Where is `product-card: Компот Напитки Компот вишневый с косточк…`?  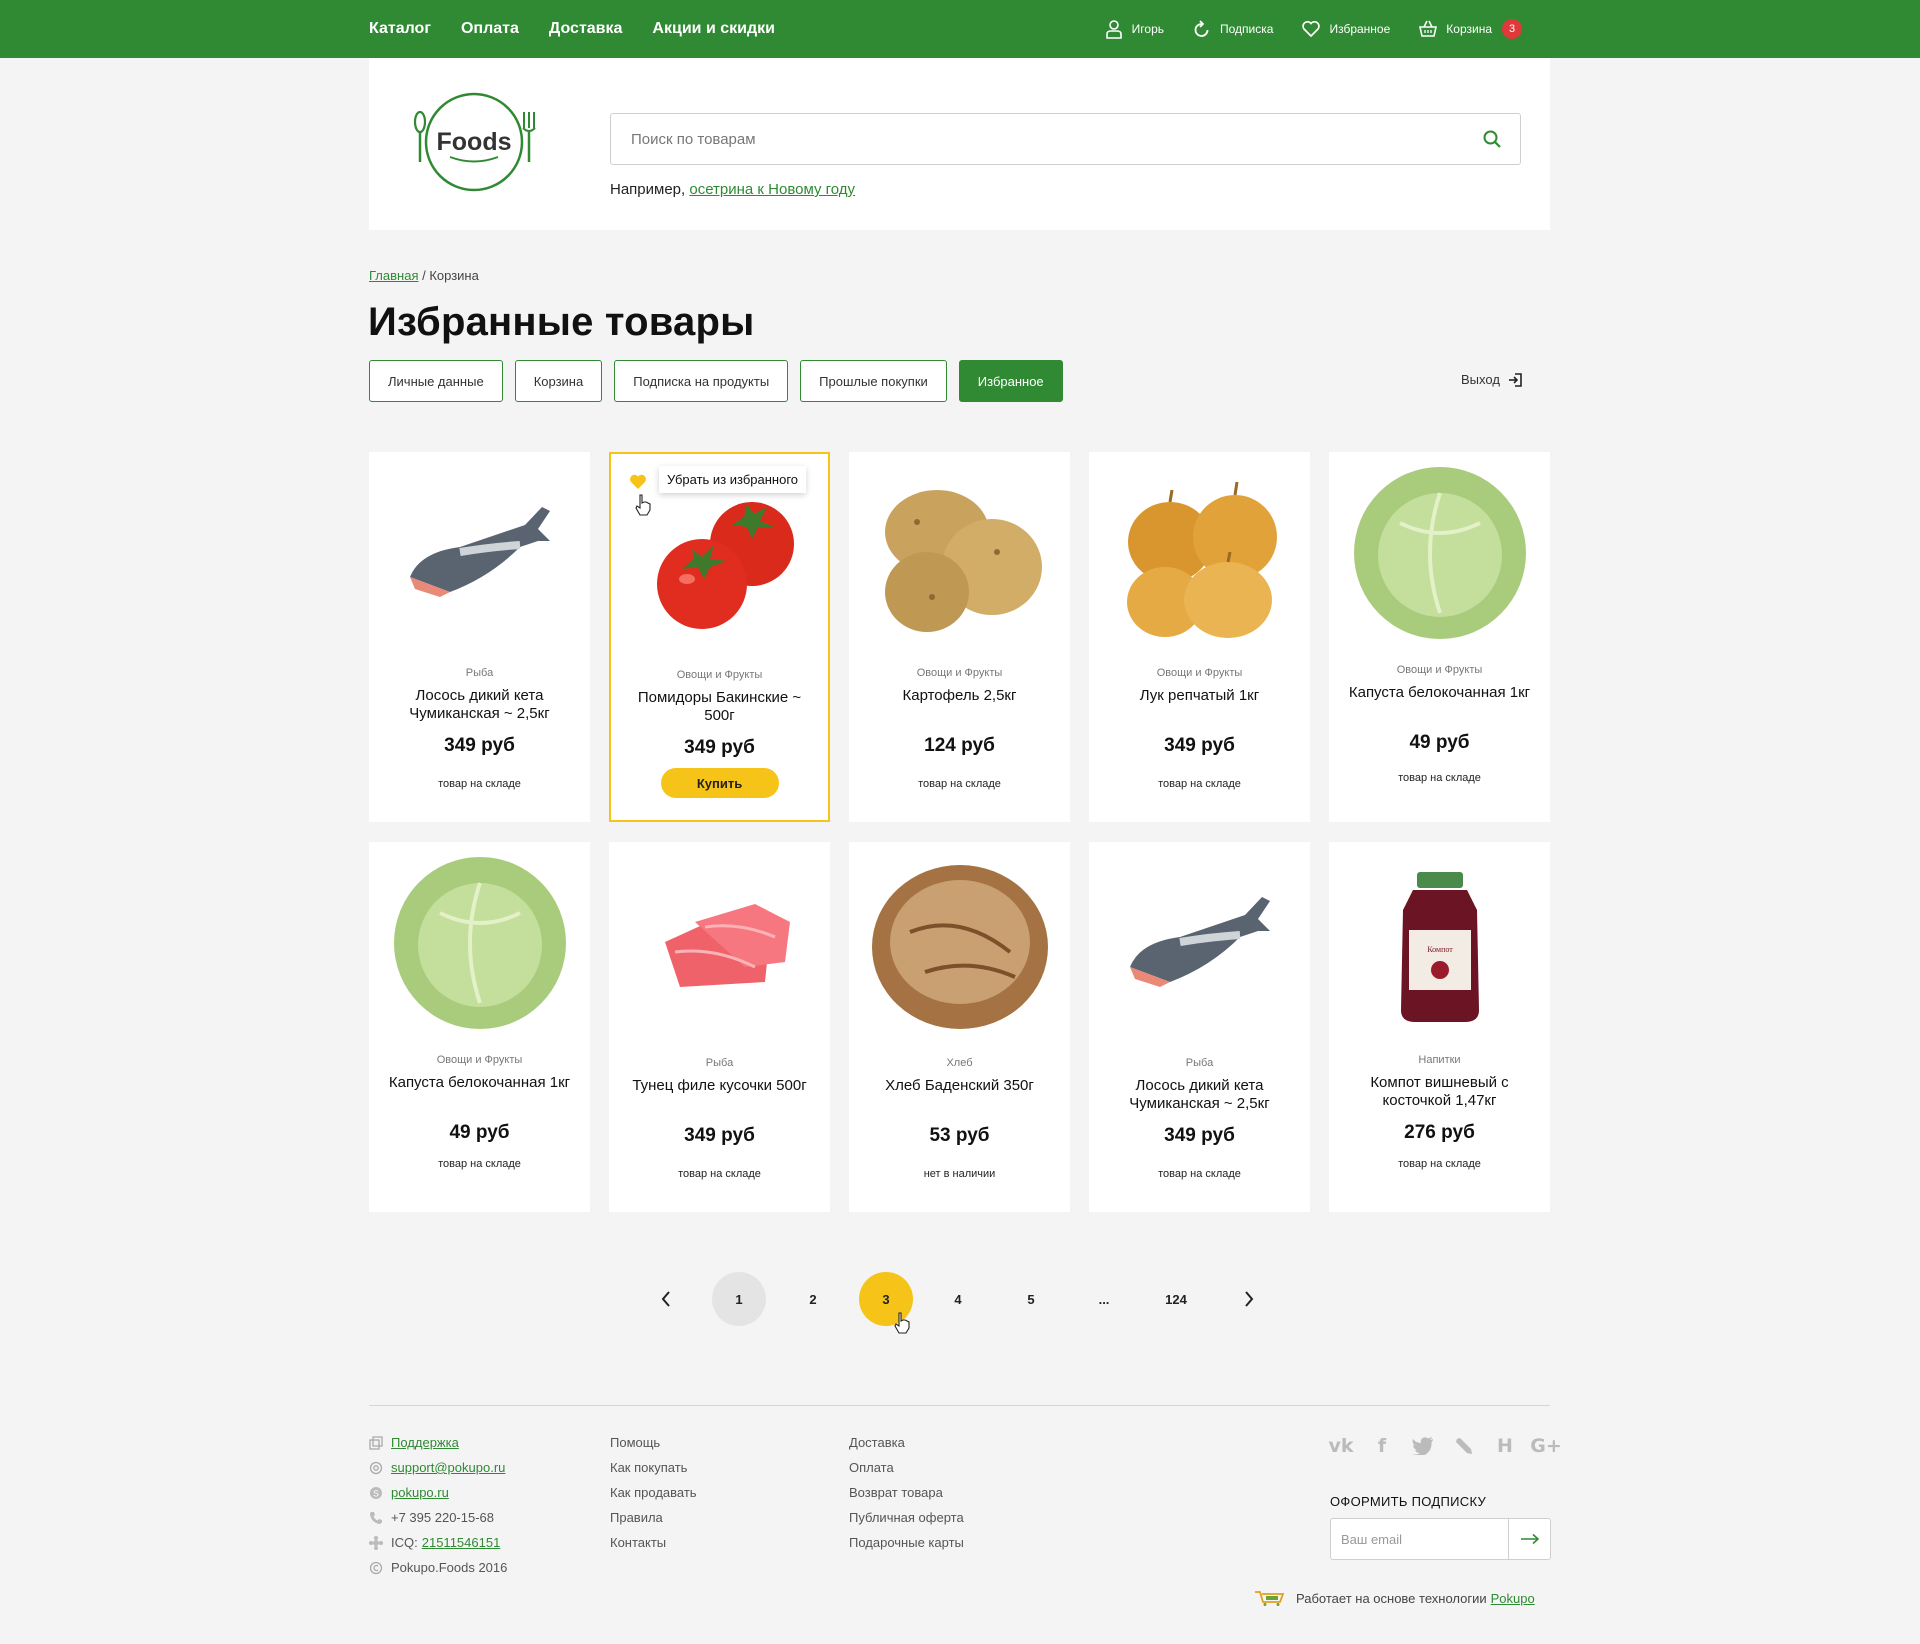 product-card: Компот Напитки Компот вишневый с косточк… is located at coordinates (1439, 1027).